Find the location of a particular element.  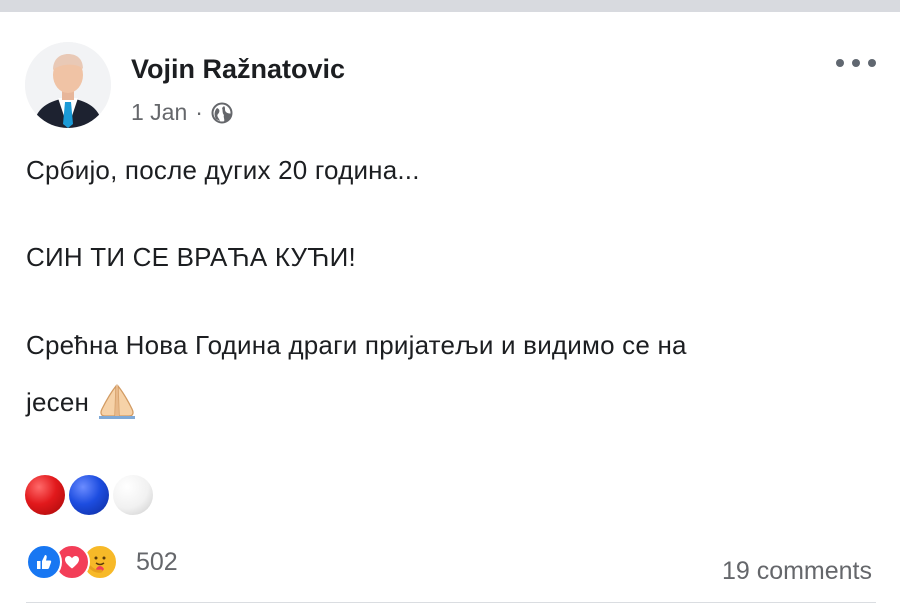

post-meta: 1 Jan · is located at coordinates (182, 112).